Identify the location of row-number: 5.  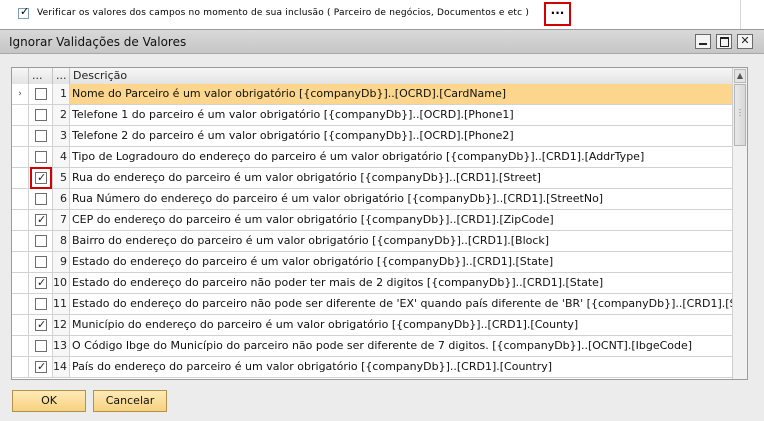
(61, 178).